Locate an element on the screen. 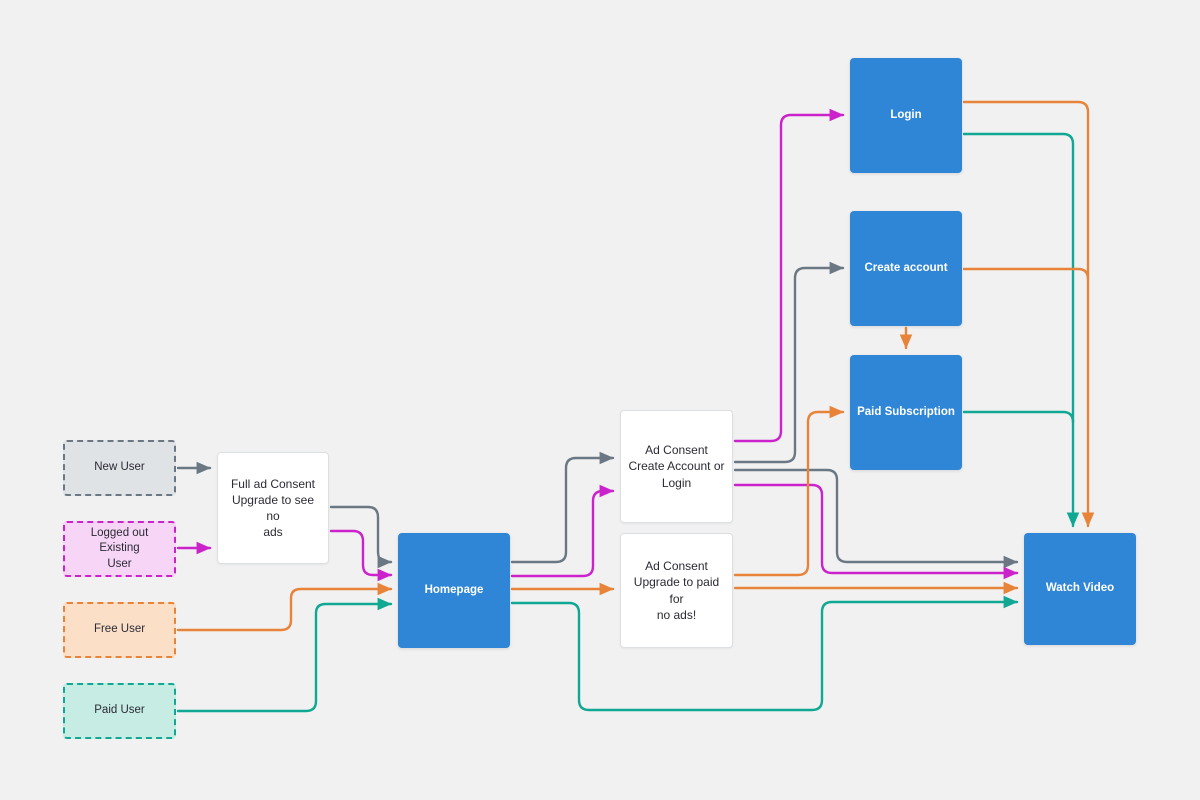  node-login: Login is located at coordinates (906, 115).